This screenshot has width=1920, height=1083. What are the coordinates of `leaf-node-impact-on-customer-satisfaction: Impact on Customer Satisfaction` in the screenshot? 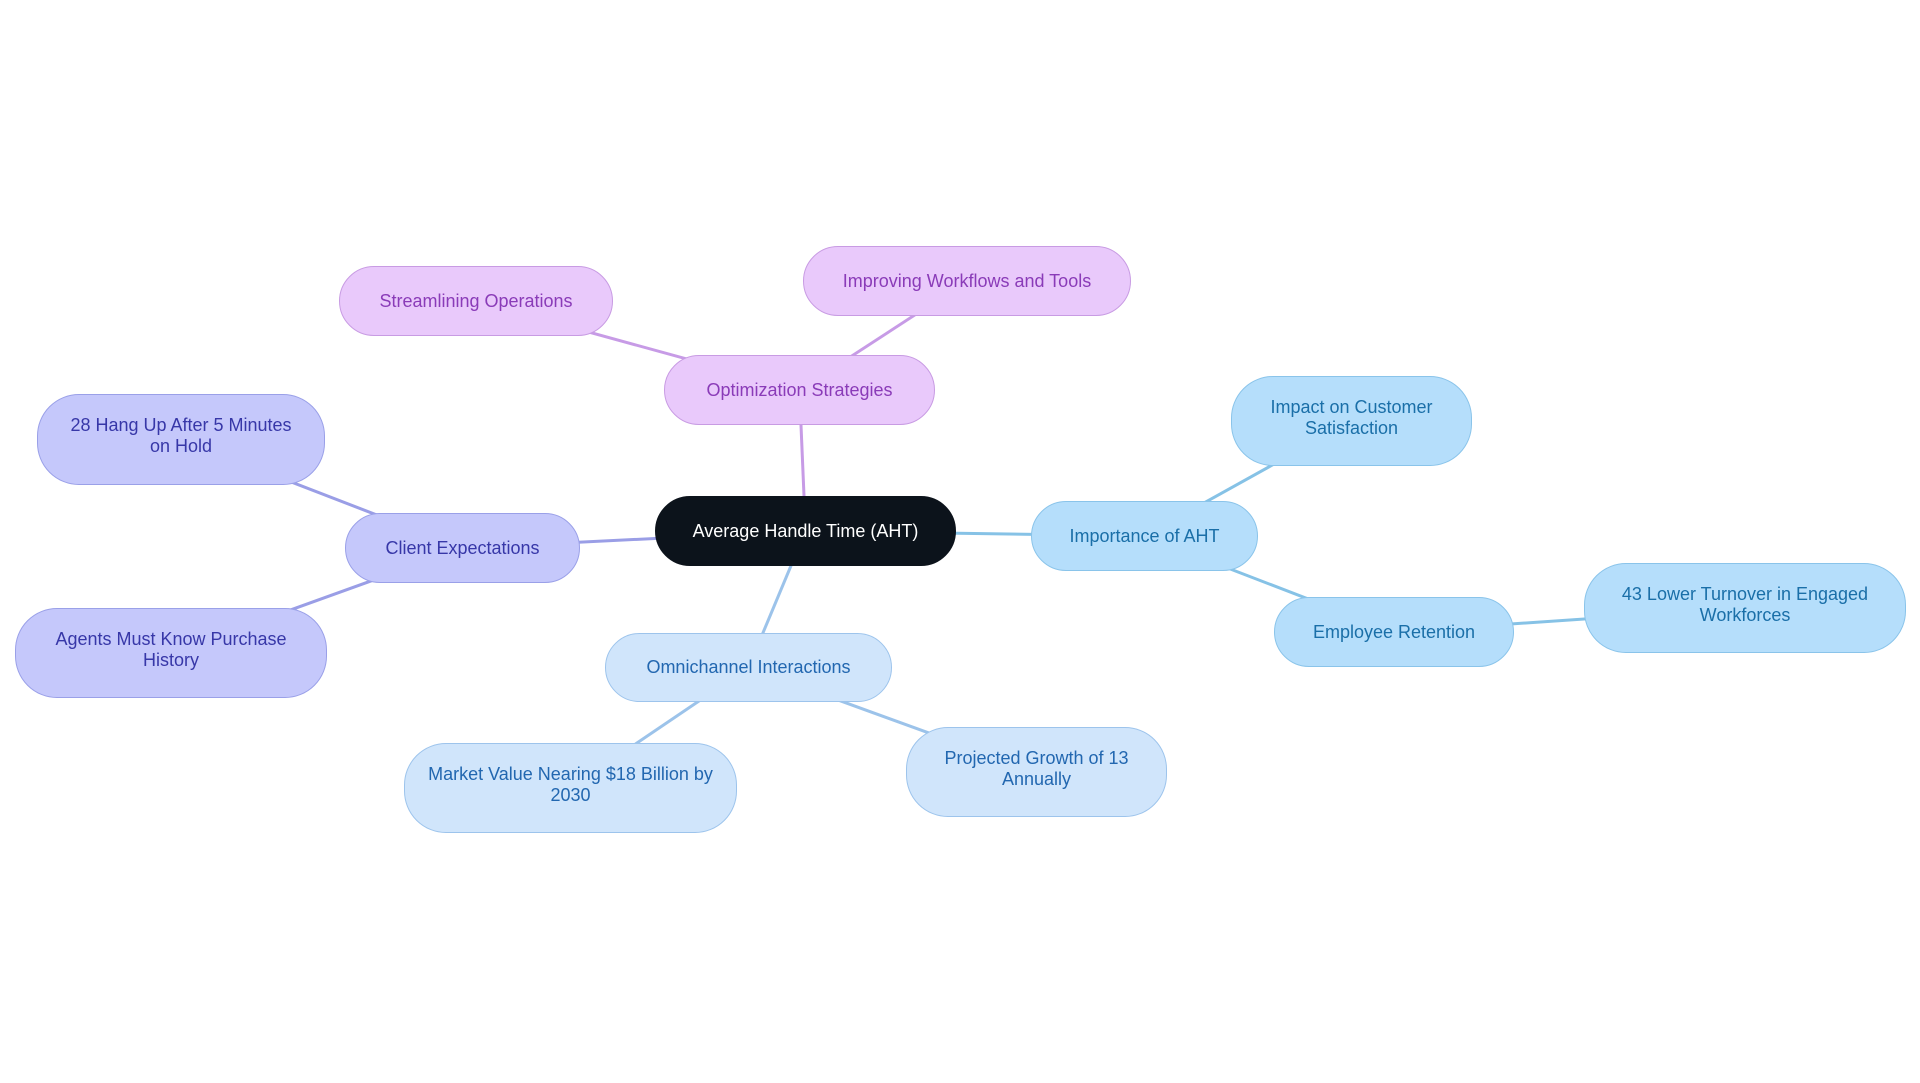 It's located at (1351, 421).